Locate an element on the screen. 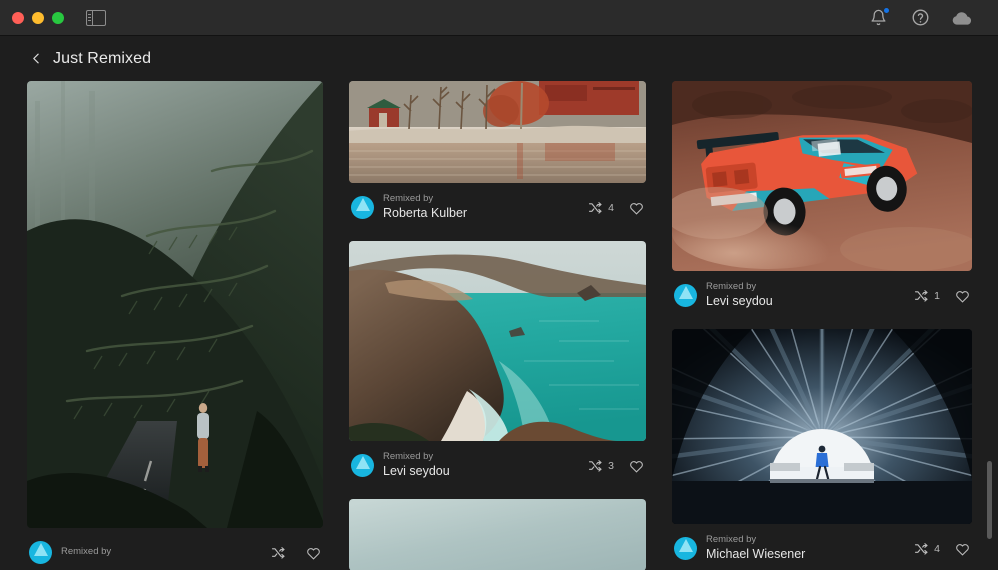  remix-card-rally-car: Remixed by Levi seydou 1 is located at coordinates (822, 196).